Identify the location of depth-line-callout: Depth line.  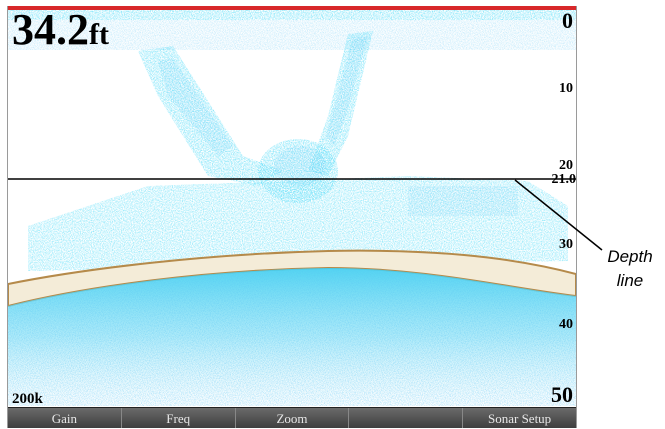
(630, 269).